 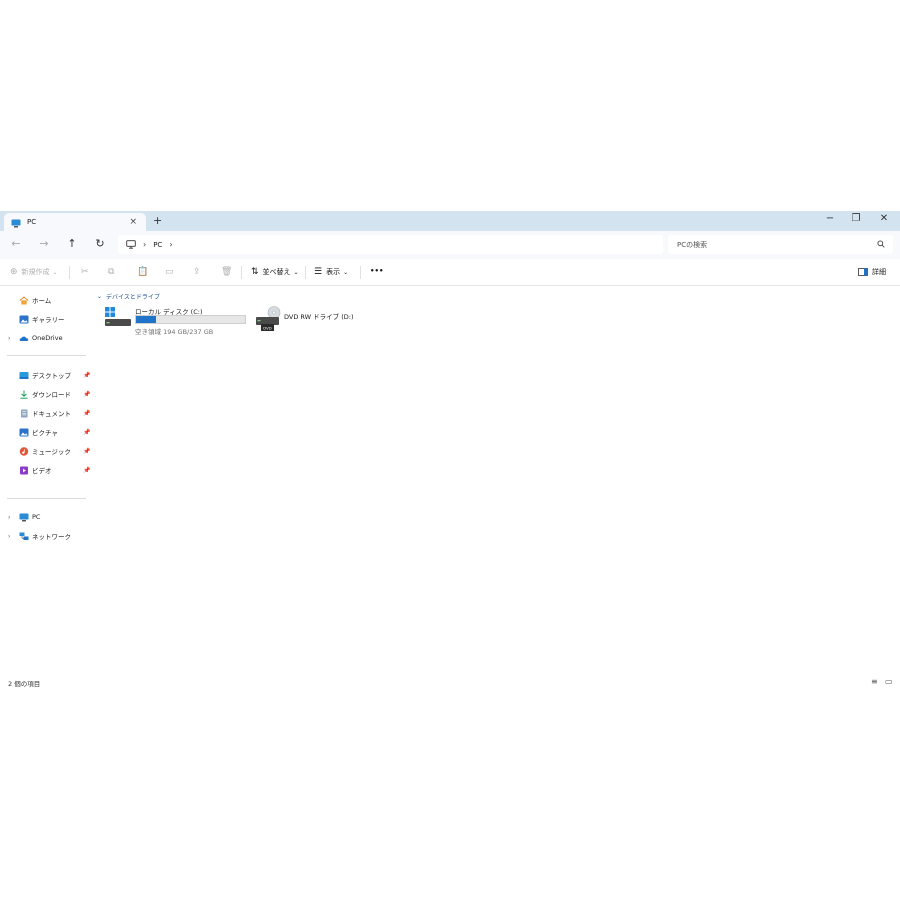 I want to click on sidebar-item-onedrive: › OneDrive, so click(x=46, y=338).